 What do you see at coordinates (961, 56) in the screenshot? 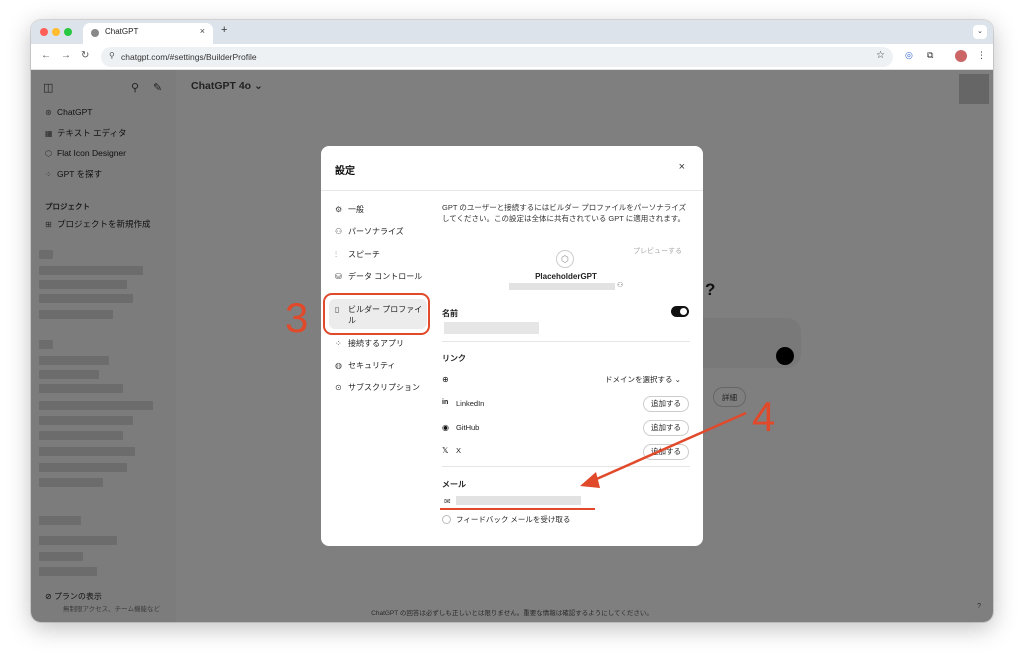
I see `profile-avatar` at bounding box center [961, 56].